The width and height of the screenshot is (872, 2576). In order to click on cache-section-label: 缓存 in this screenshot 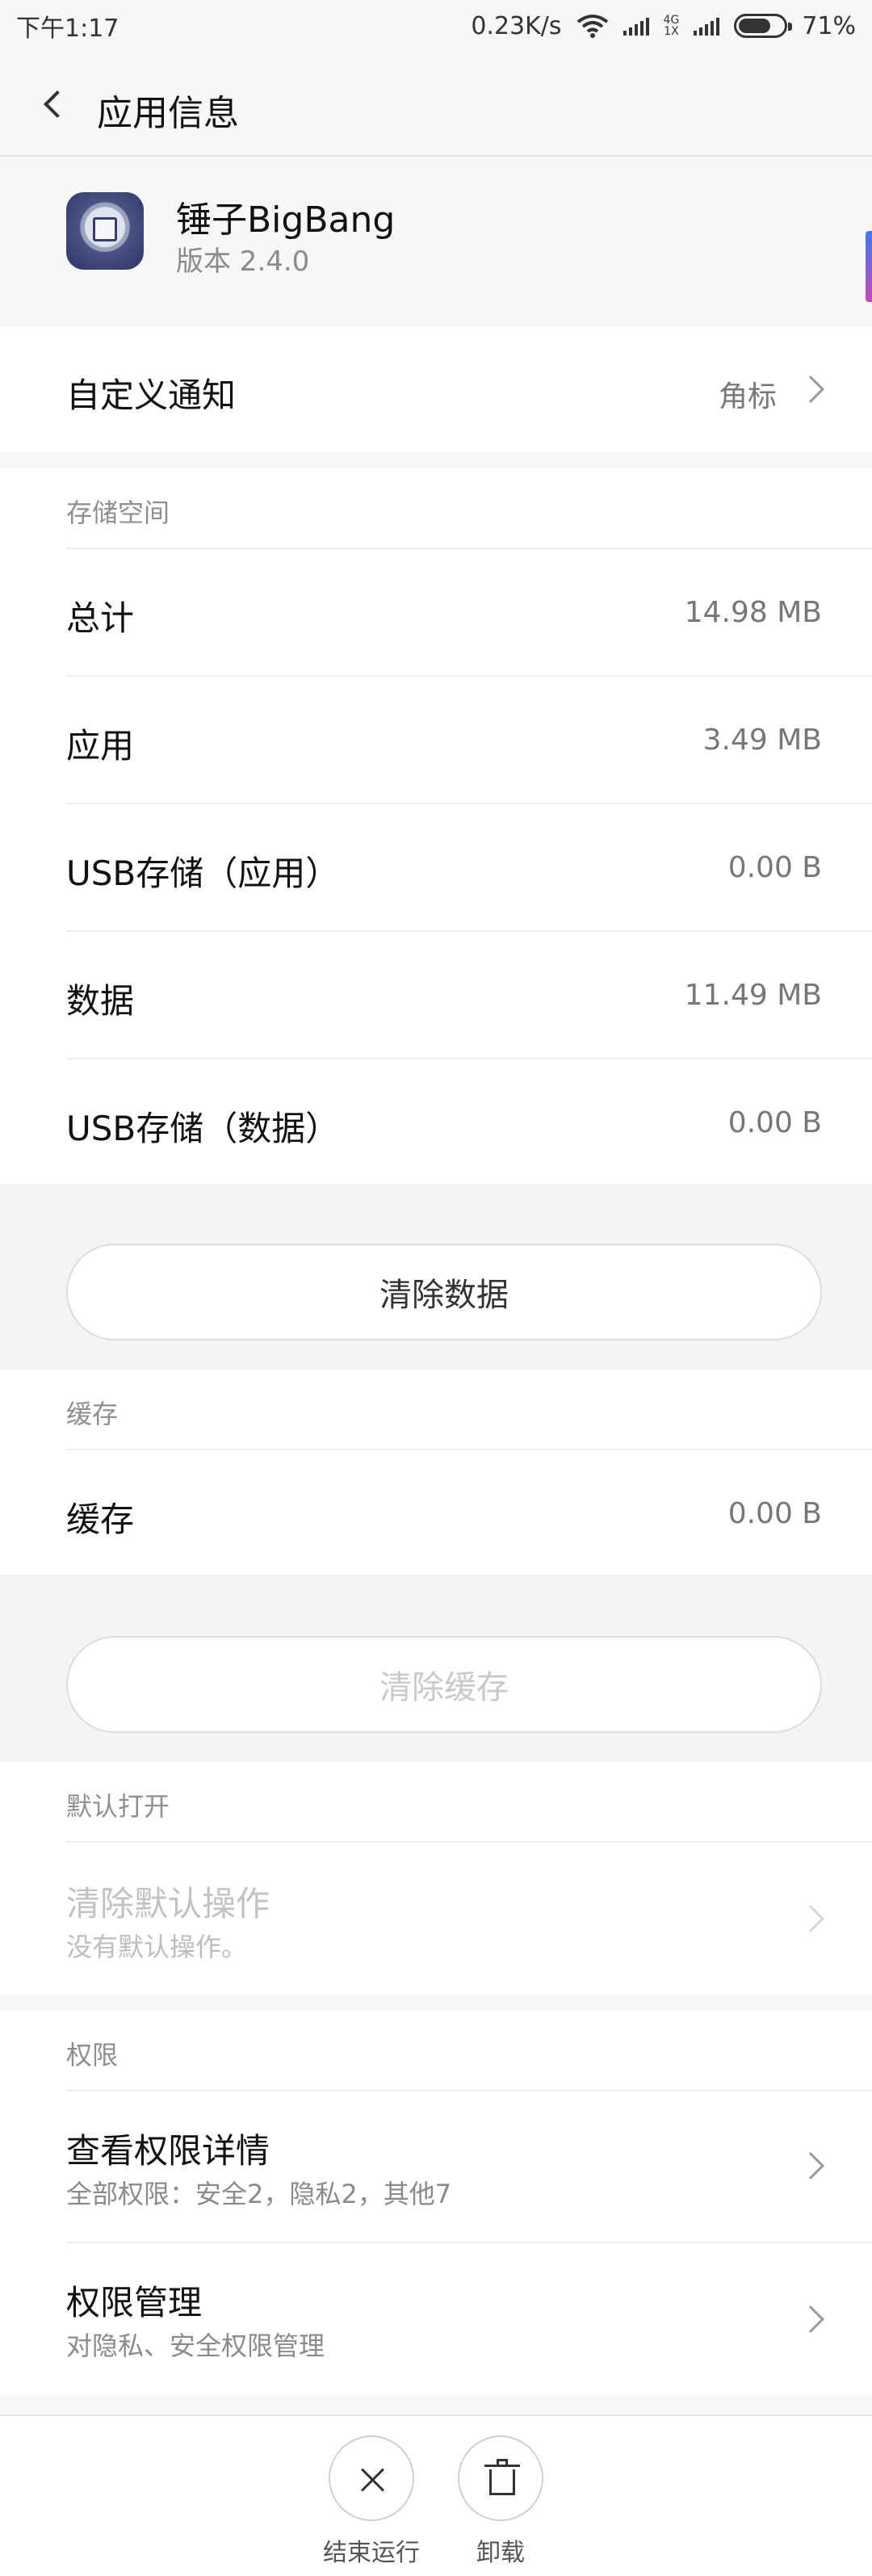, I will do `click(92, 1414)`.